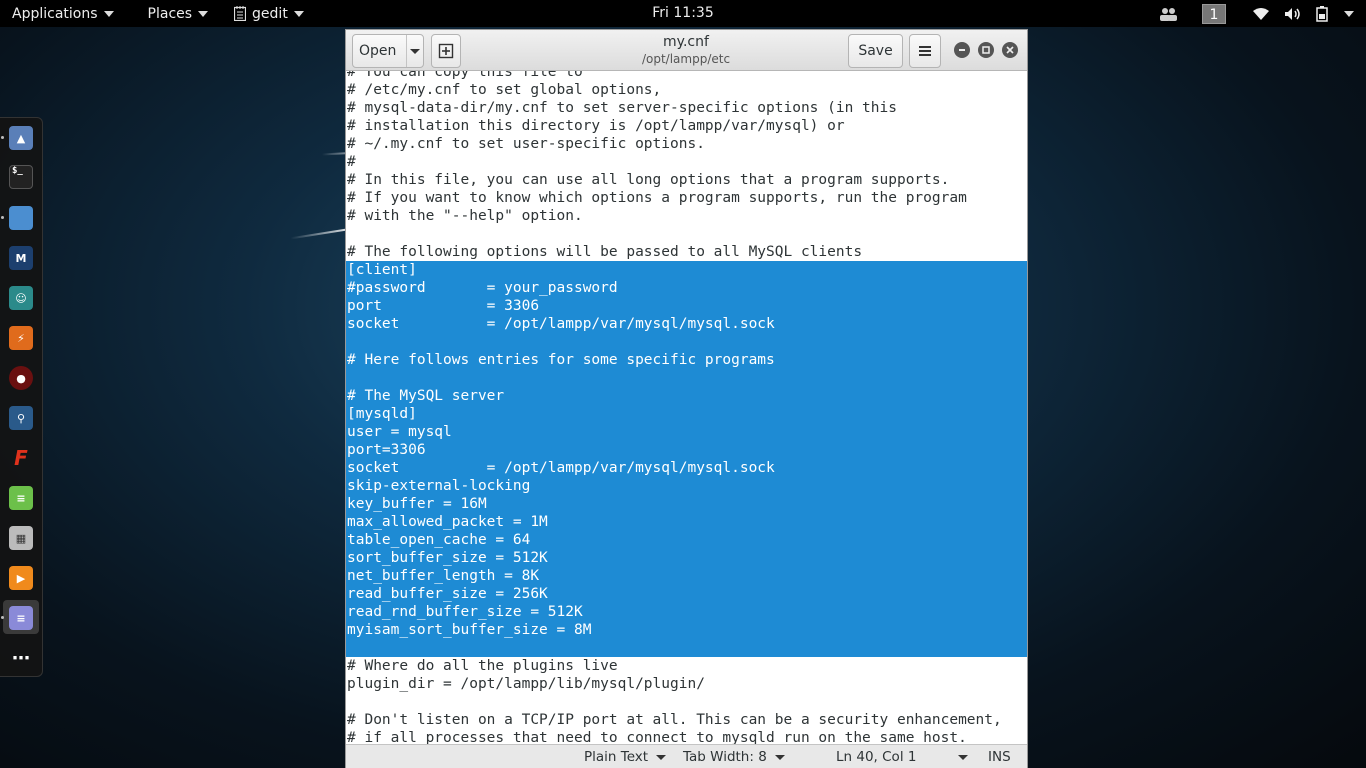 This screenshot has height=768, width=1366. Describe the element at coordinates (21, 458) in the screenshot. I see `dock-item-faraday: F` at that location.